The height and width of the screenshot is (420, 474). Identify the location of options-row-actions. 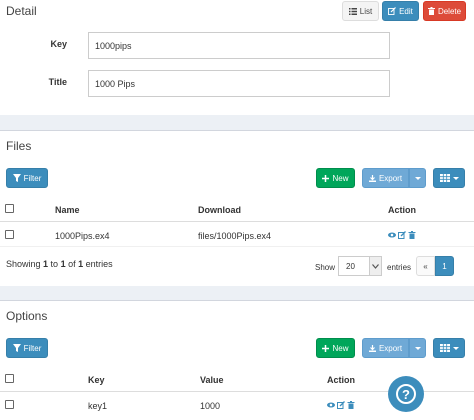
(341, 405).